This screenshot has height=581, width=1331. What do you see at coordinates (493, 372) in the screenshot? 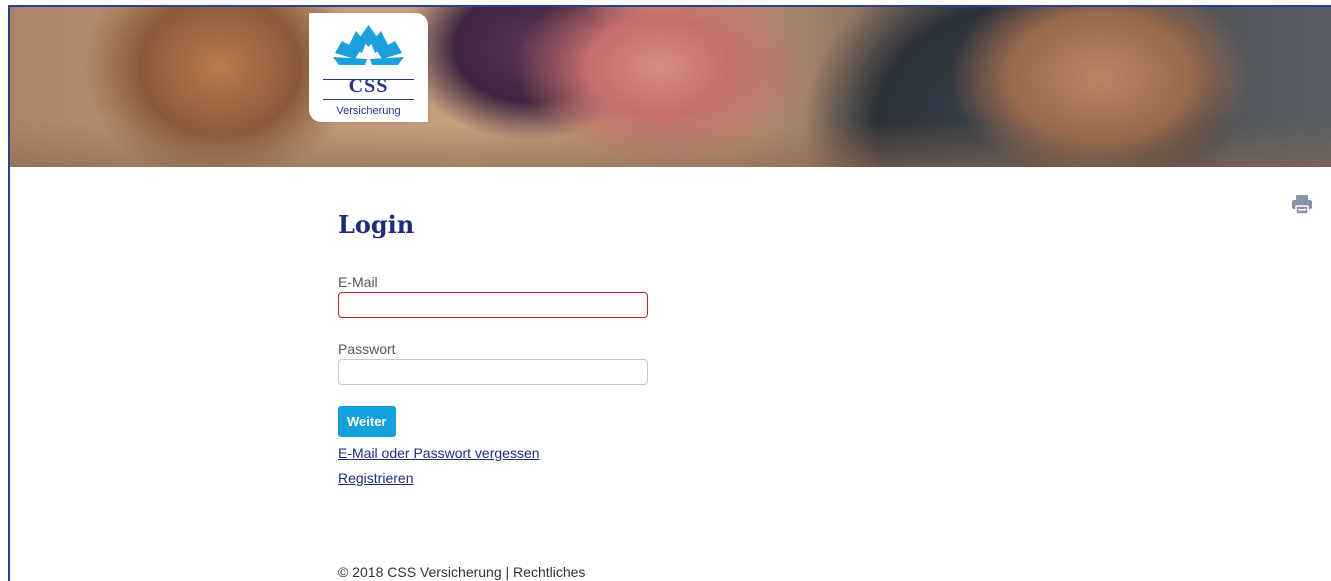
I see `password-field` at bounding box center [493, 372].